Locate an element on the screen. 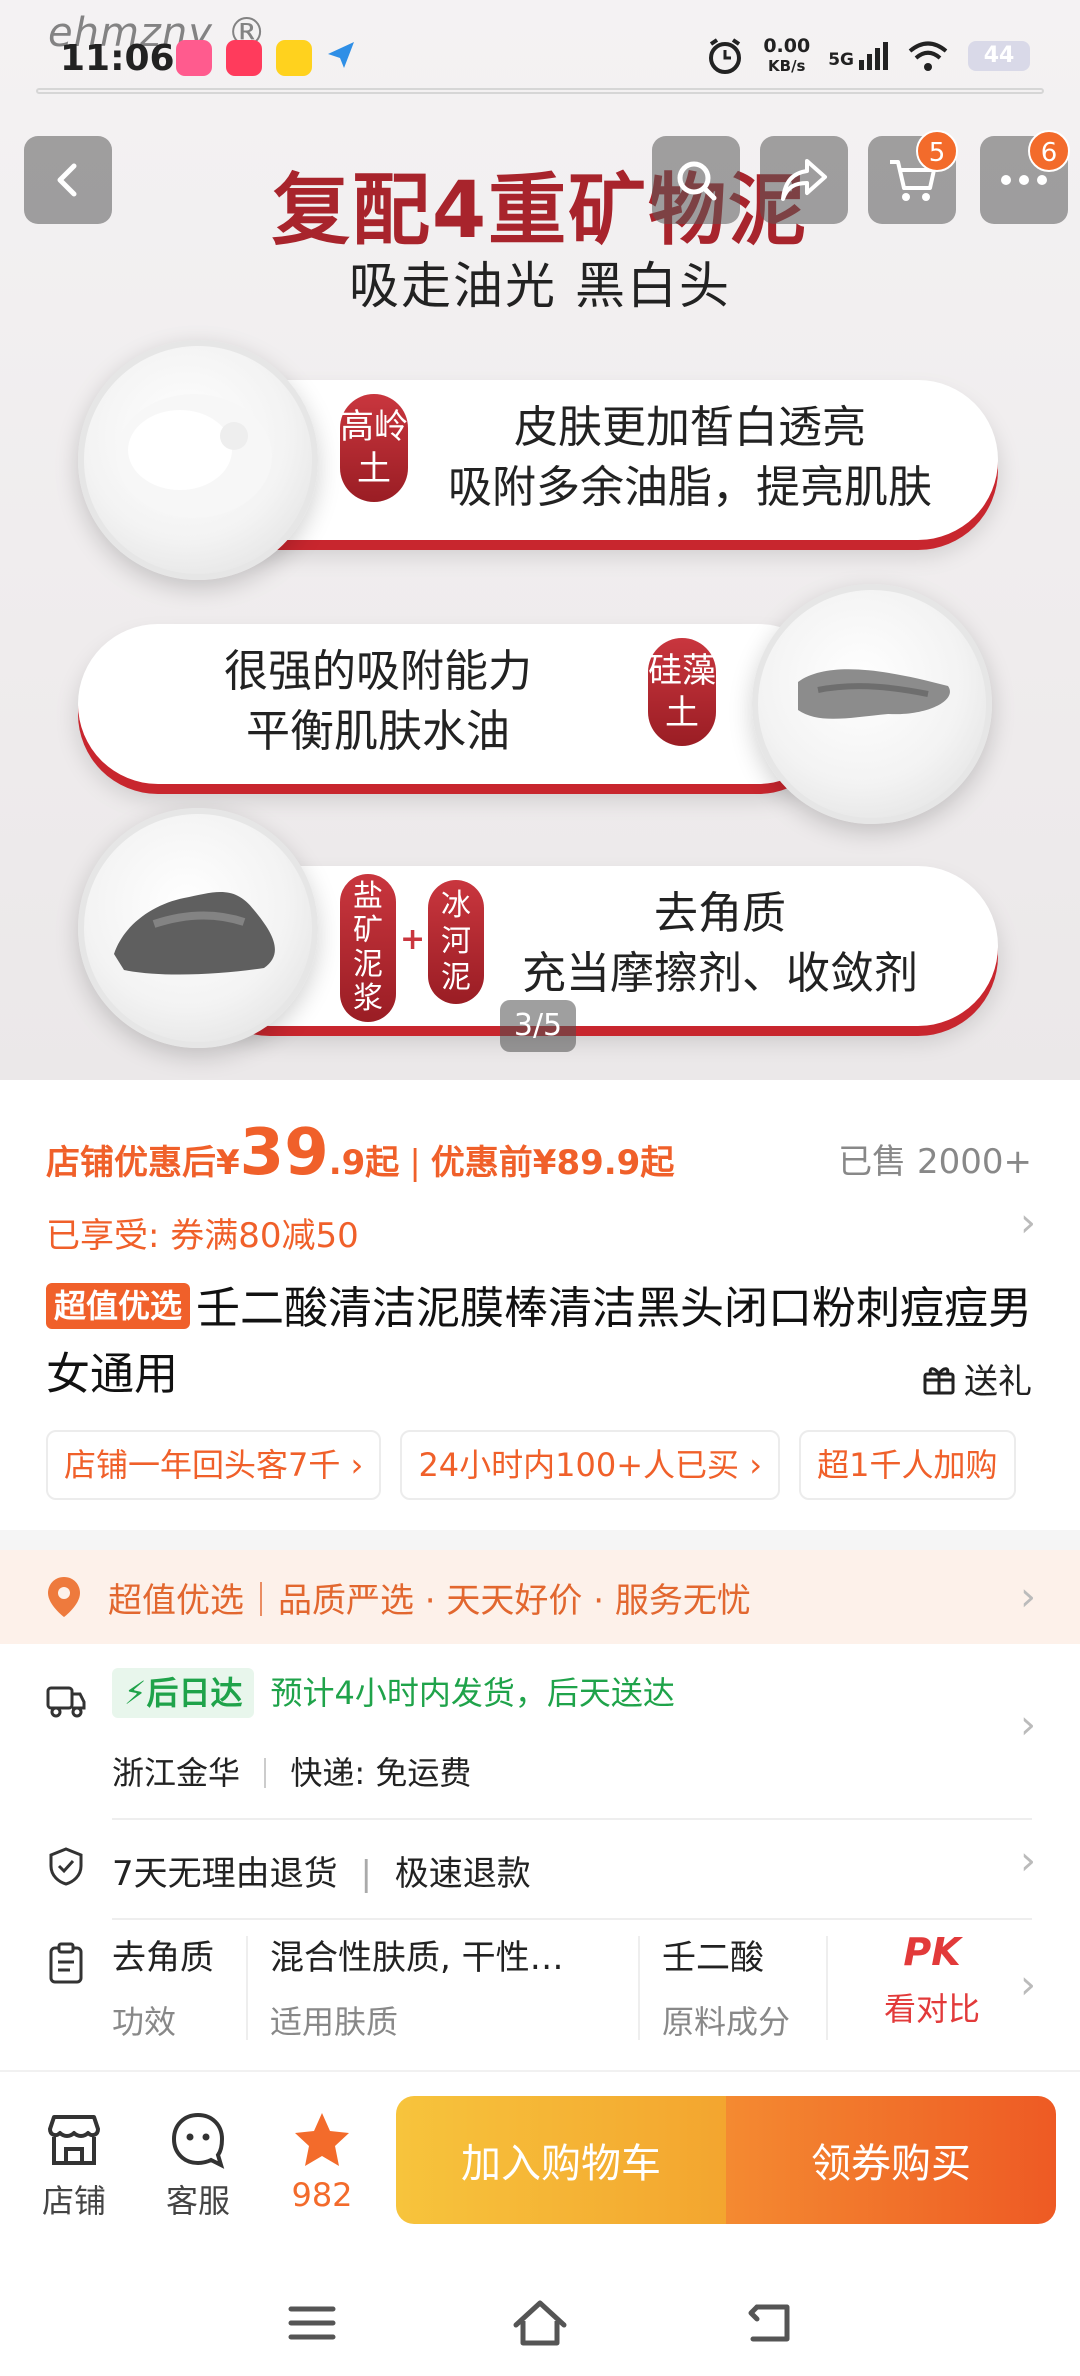 The image size is (1080, 2376). network-speed: 0.00 KB/s is located at coordinates (787, 55).